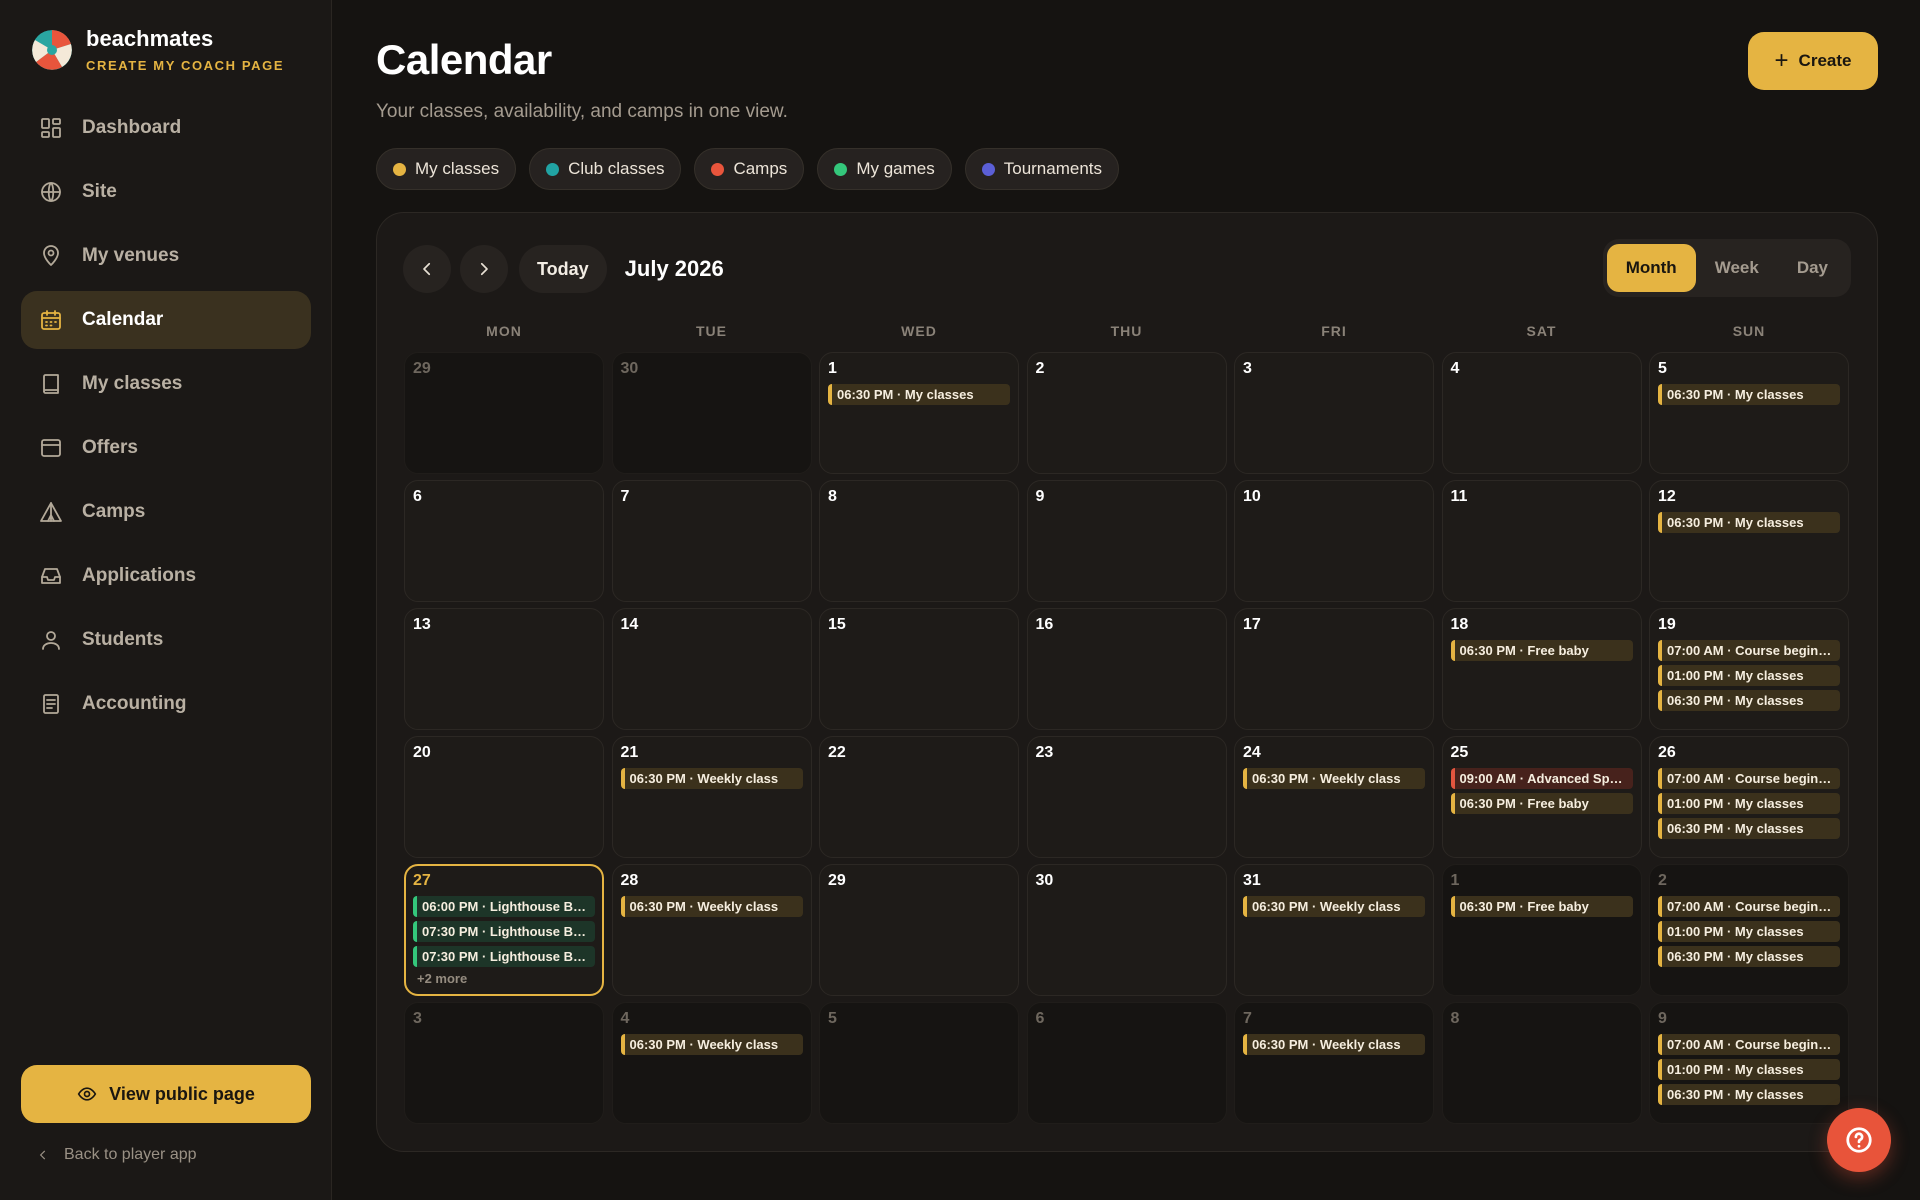 This screenshot has width=1920, height=1200. Describe the element at coordinates (1859, 1140) in the screenshot. I see `help-button` at that location.